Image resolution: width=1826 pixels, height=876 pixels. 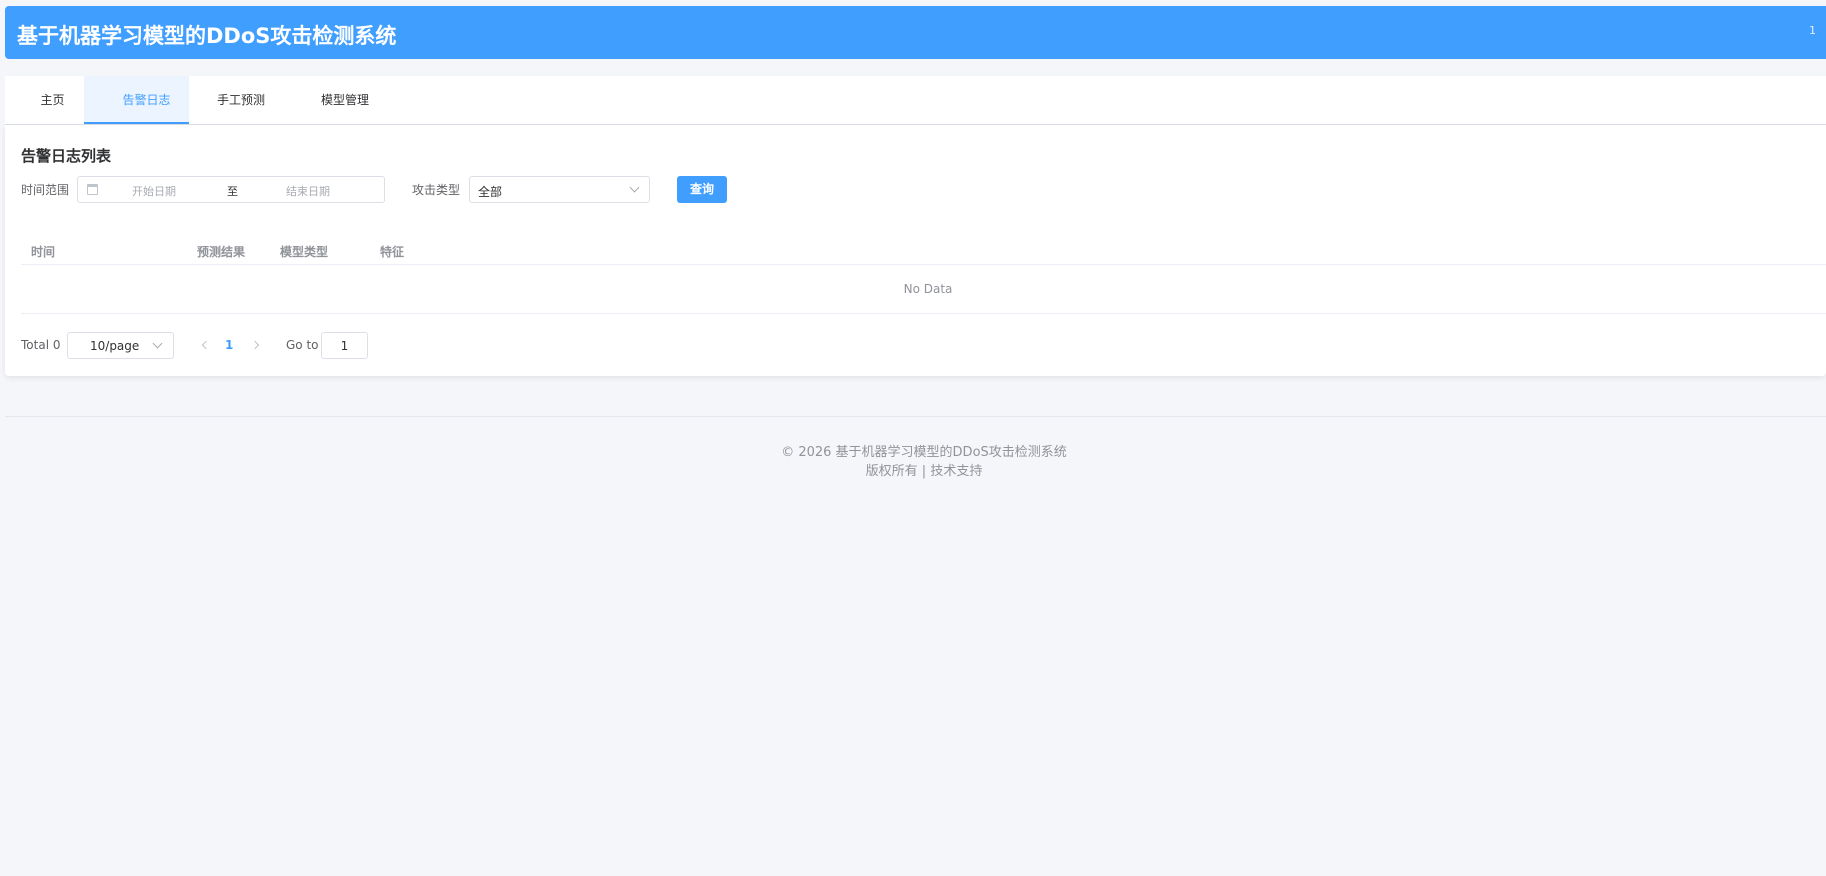 What do you see at coordinates (136, 100) in the screenshot?
I see `tab-alert-log: 告警日志` at bounding box center [136, 100].